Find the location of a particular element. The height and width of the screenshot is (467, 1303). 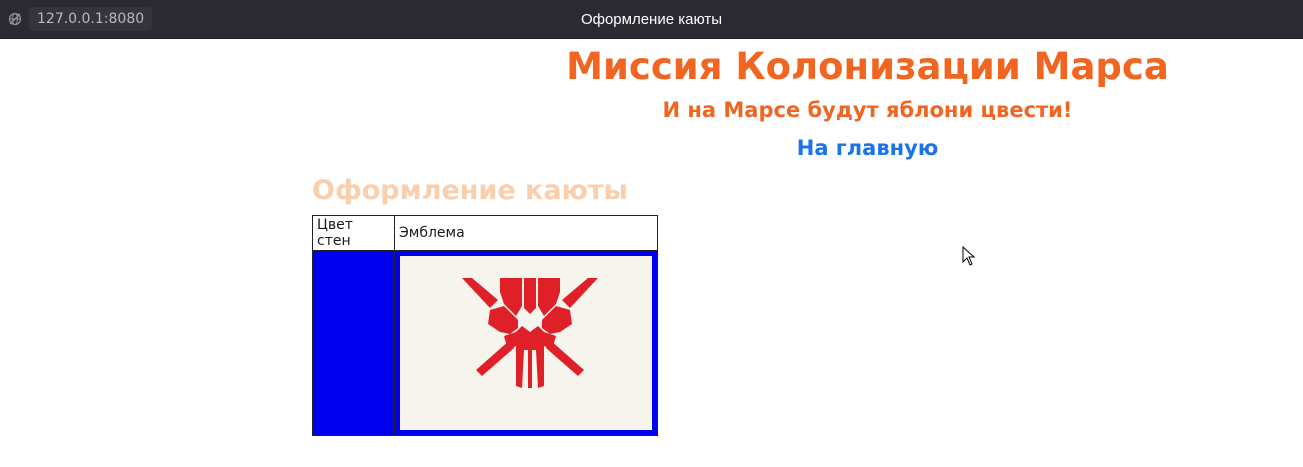

emblem-cell is located at coordinates (526, 343).